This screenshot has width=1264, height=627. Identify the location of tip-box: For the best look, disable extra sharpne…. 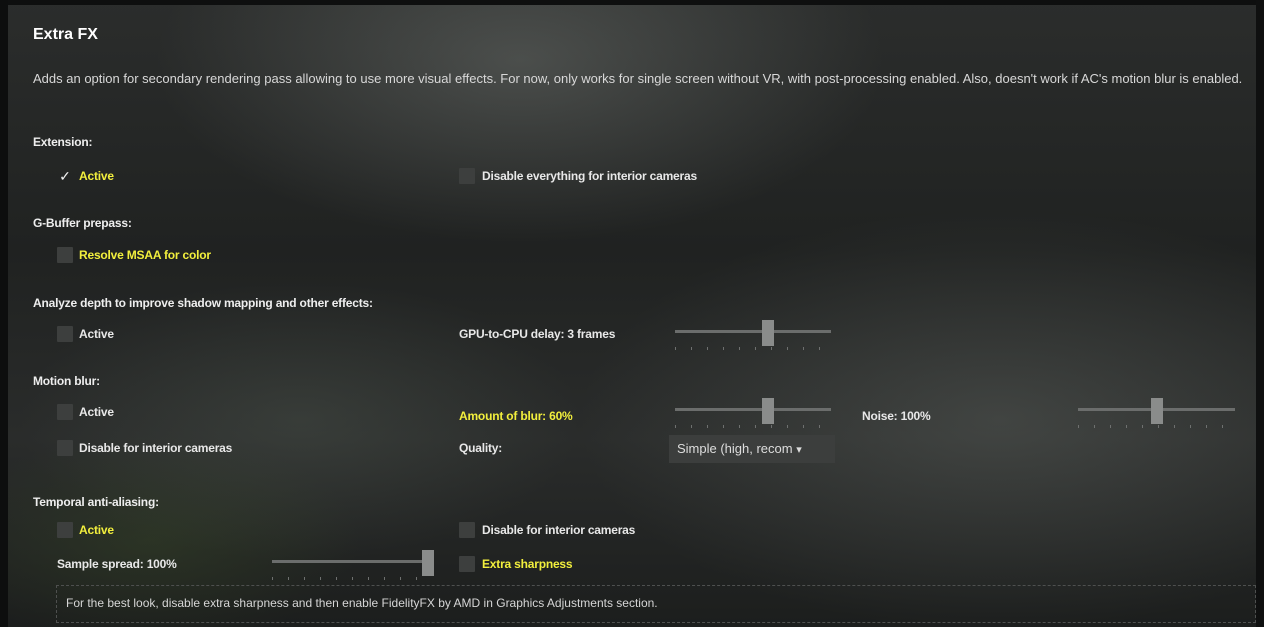
(656, 604).